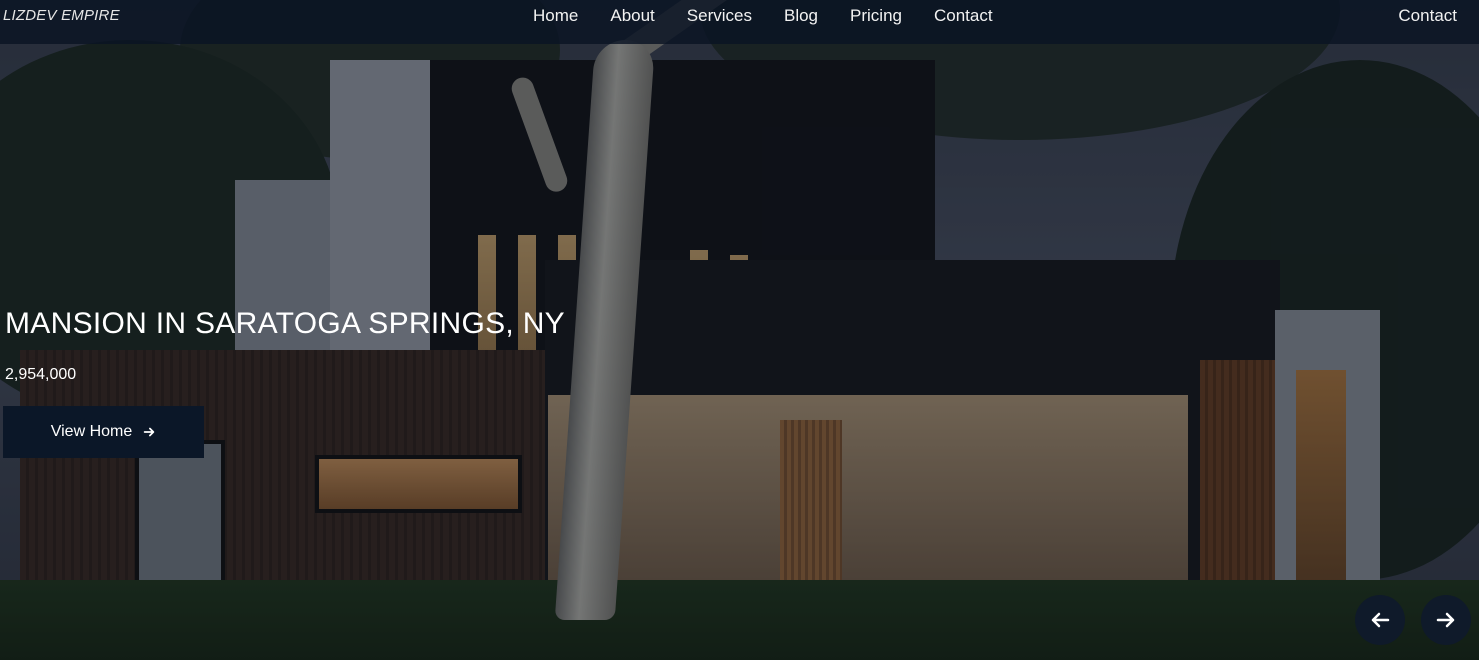 Image resolution: width=1479 pixels, height=660 pixels. I want to click on nav-link-pricing: Pricing, so click(876, 16).